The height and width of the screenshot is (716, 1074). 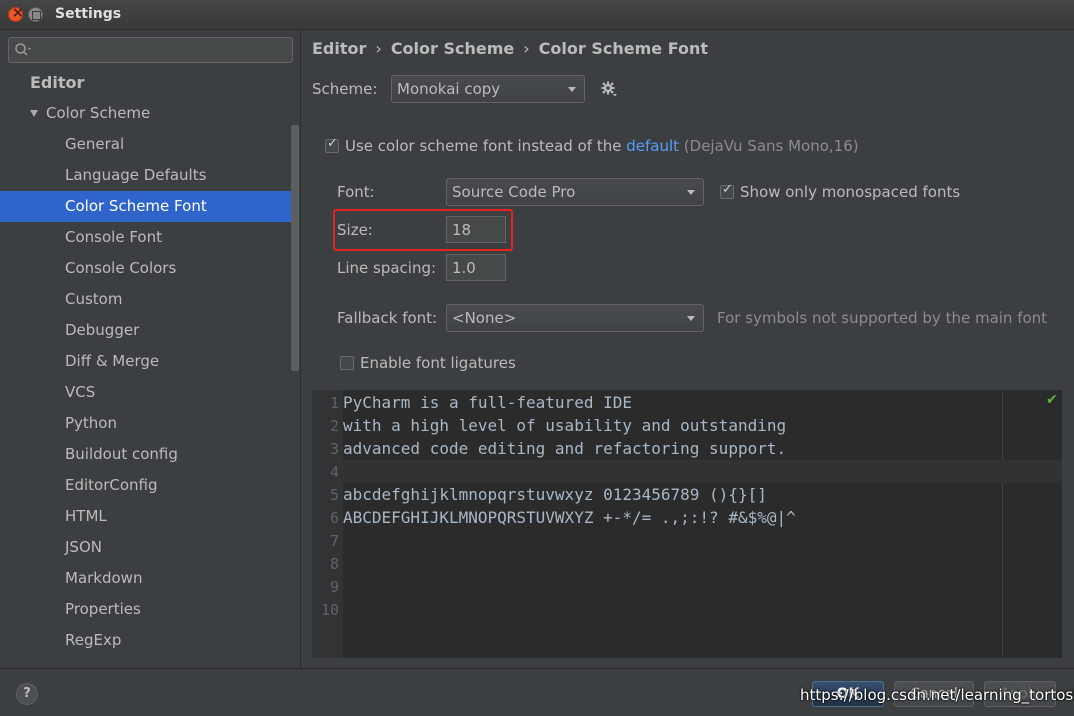 I want to click on window-title: Settings, so click(x=88, y=14).